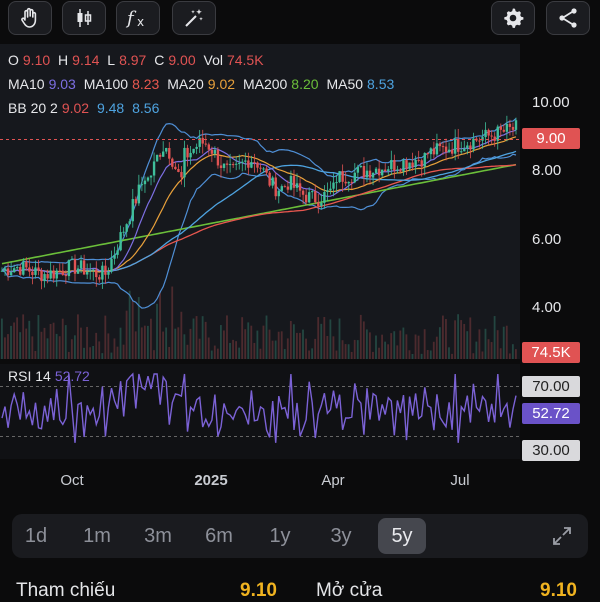 The image size is (600, 602). What do you see at coordinates (562, 536) in the screenshot?
I see `fullscreen-button` at bounding box center [562, 536].